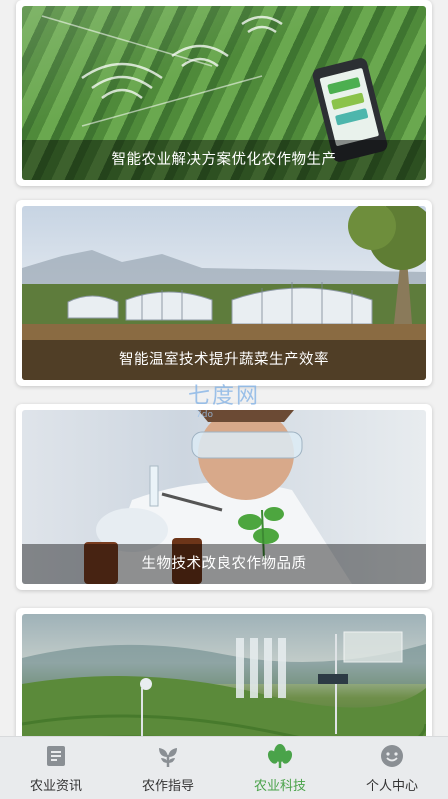 The image size is (448, 799). I want to click on tab-label: 农业资讯, so click(55, 786).